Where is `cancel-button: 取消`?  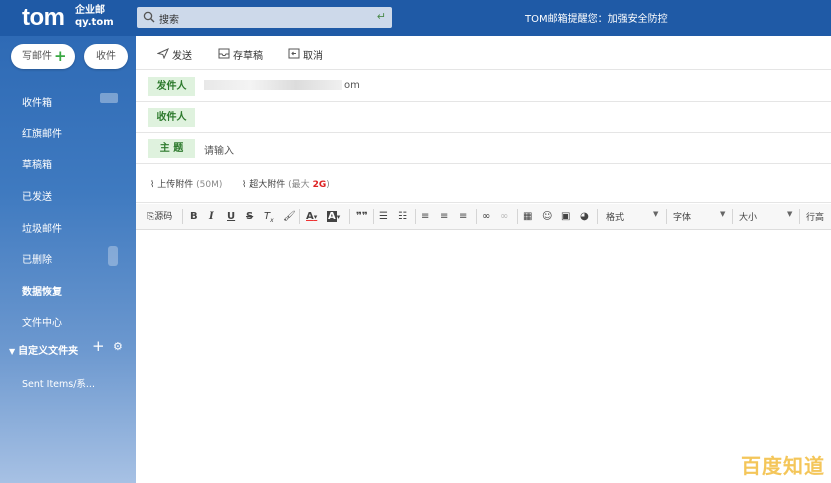
cancel-button: 取消 is located at coordinates (305, 54).